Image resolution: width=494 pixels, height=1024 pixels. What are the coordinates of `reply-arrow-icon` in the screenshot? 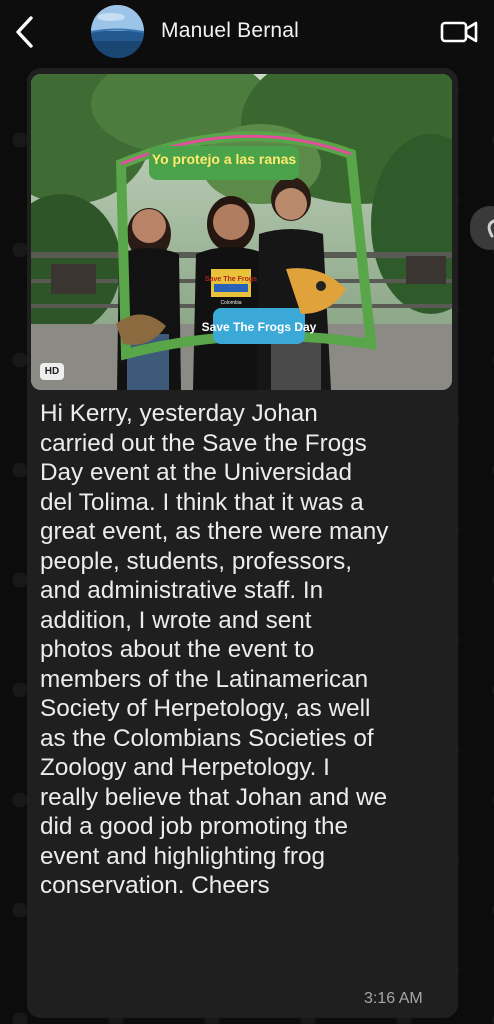 It's located at (490, 228).